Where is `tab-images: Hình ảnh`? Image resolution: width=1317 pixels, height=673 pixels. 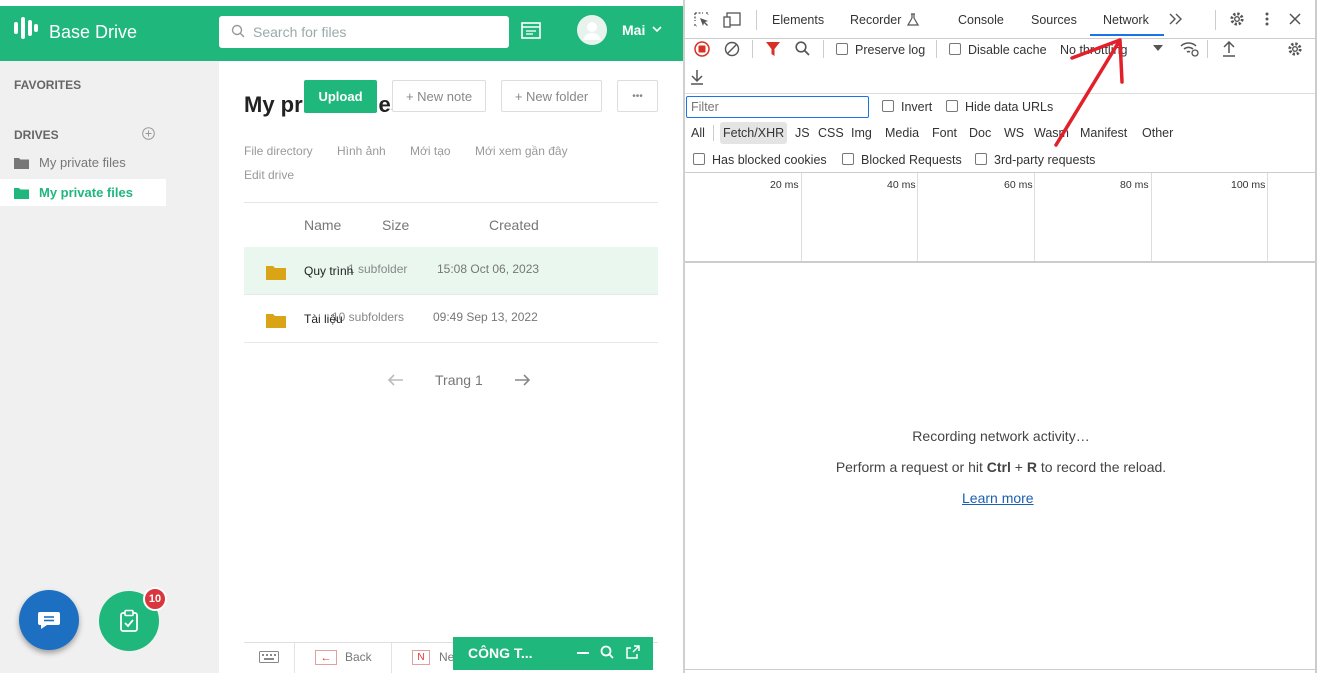 tab-images: Hình ảnh is located at coordinates (361, 151).